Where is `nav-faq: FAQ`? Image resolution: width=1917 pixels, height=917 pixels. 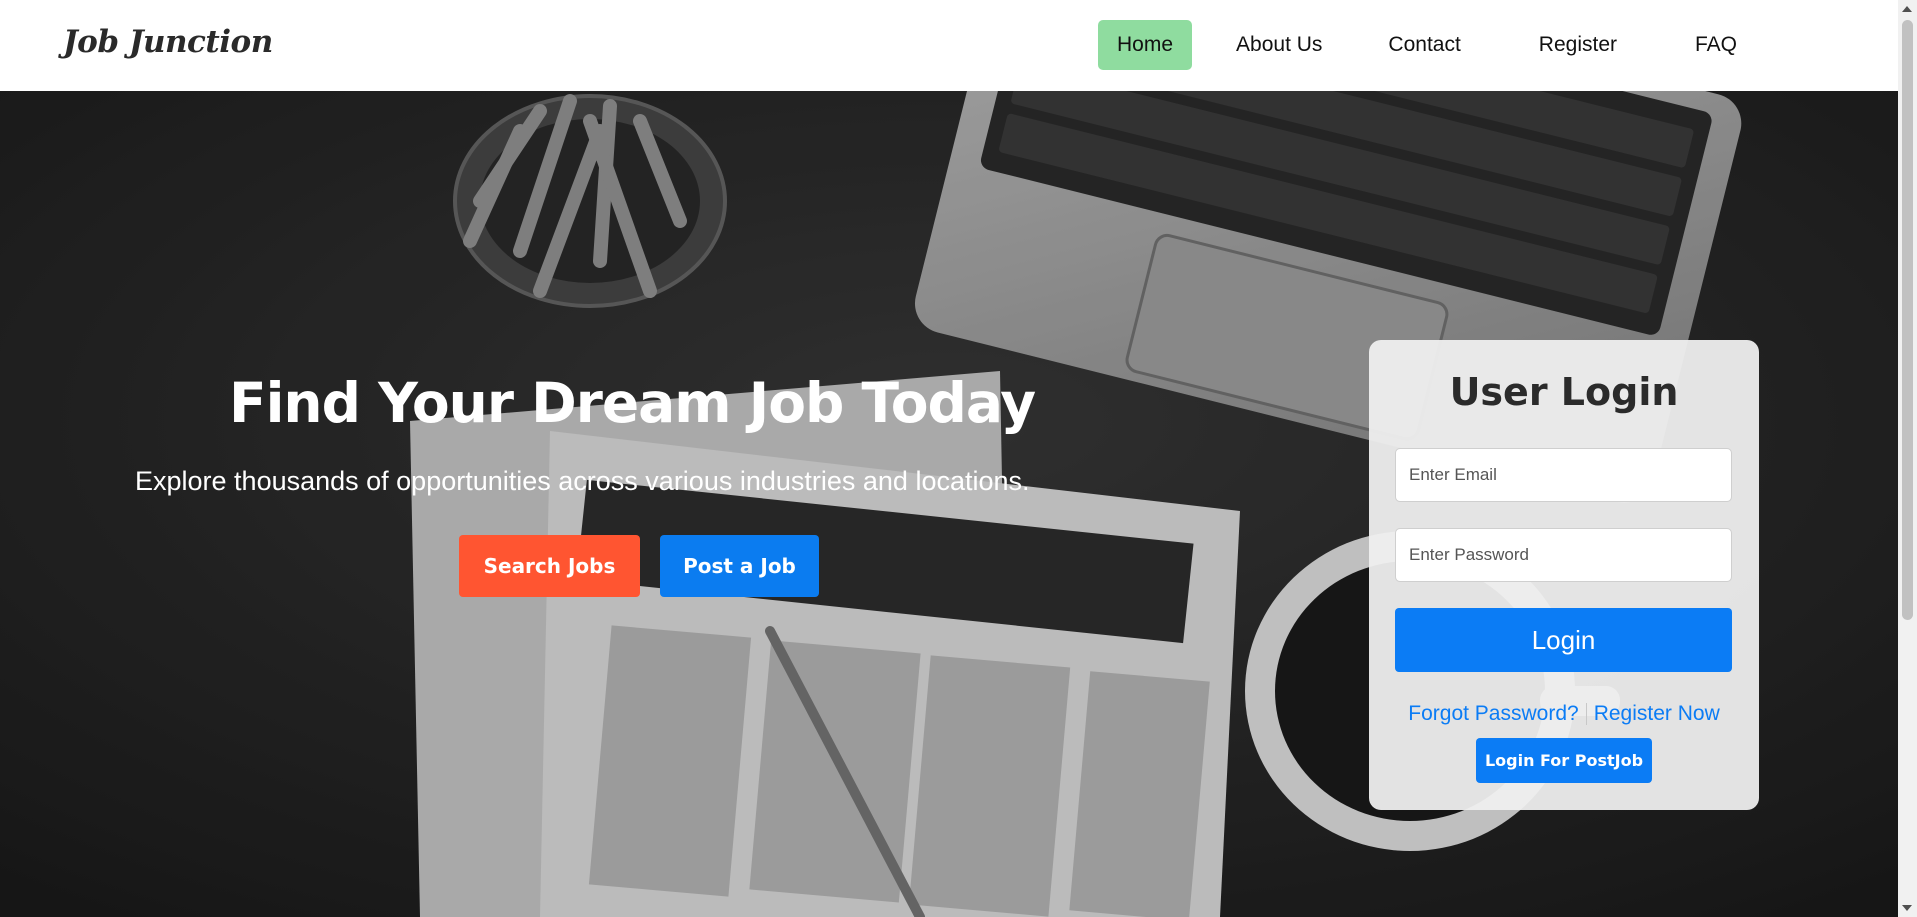
nav-faq: FAQ is located at coordinates (1716, 45).